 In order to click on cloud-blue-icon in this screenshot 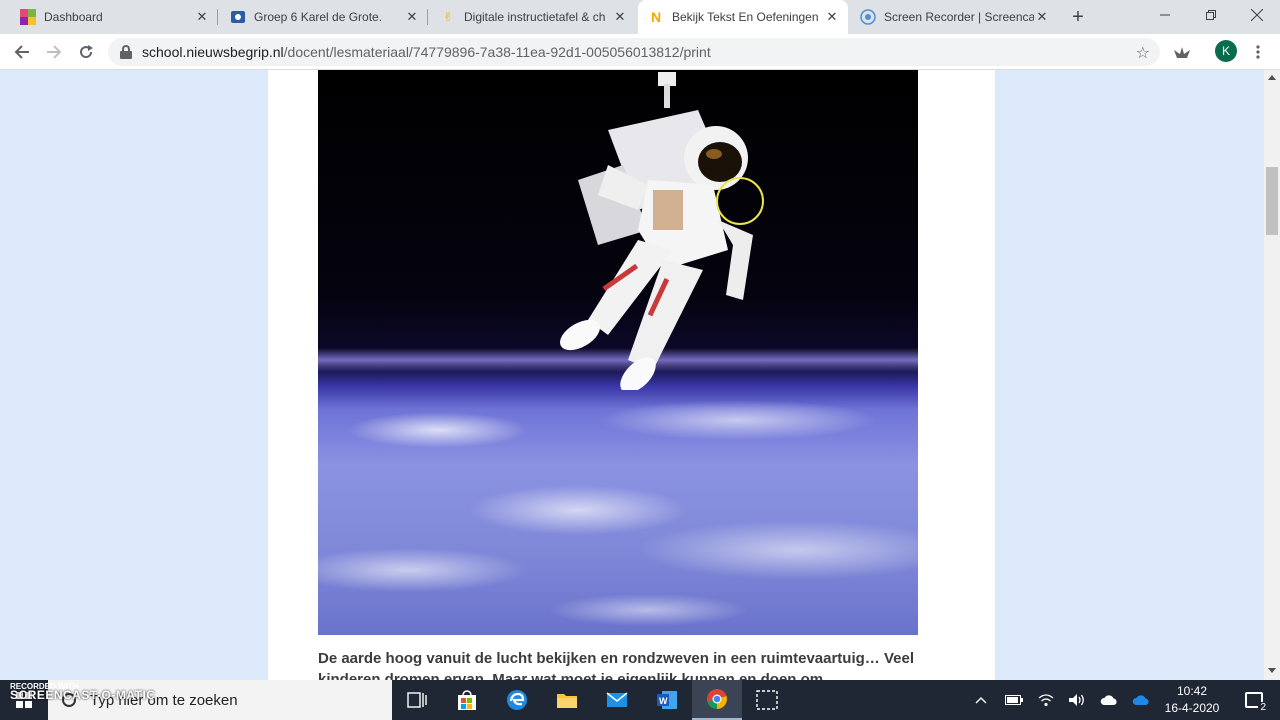, I will do `click(1140, 700)`.